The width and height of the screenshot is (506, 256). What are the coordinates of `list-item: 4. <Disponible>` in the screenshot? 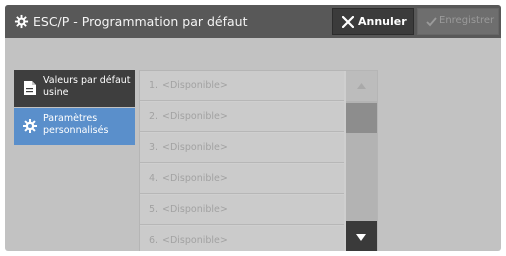 It's located at (242, 179).